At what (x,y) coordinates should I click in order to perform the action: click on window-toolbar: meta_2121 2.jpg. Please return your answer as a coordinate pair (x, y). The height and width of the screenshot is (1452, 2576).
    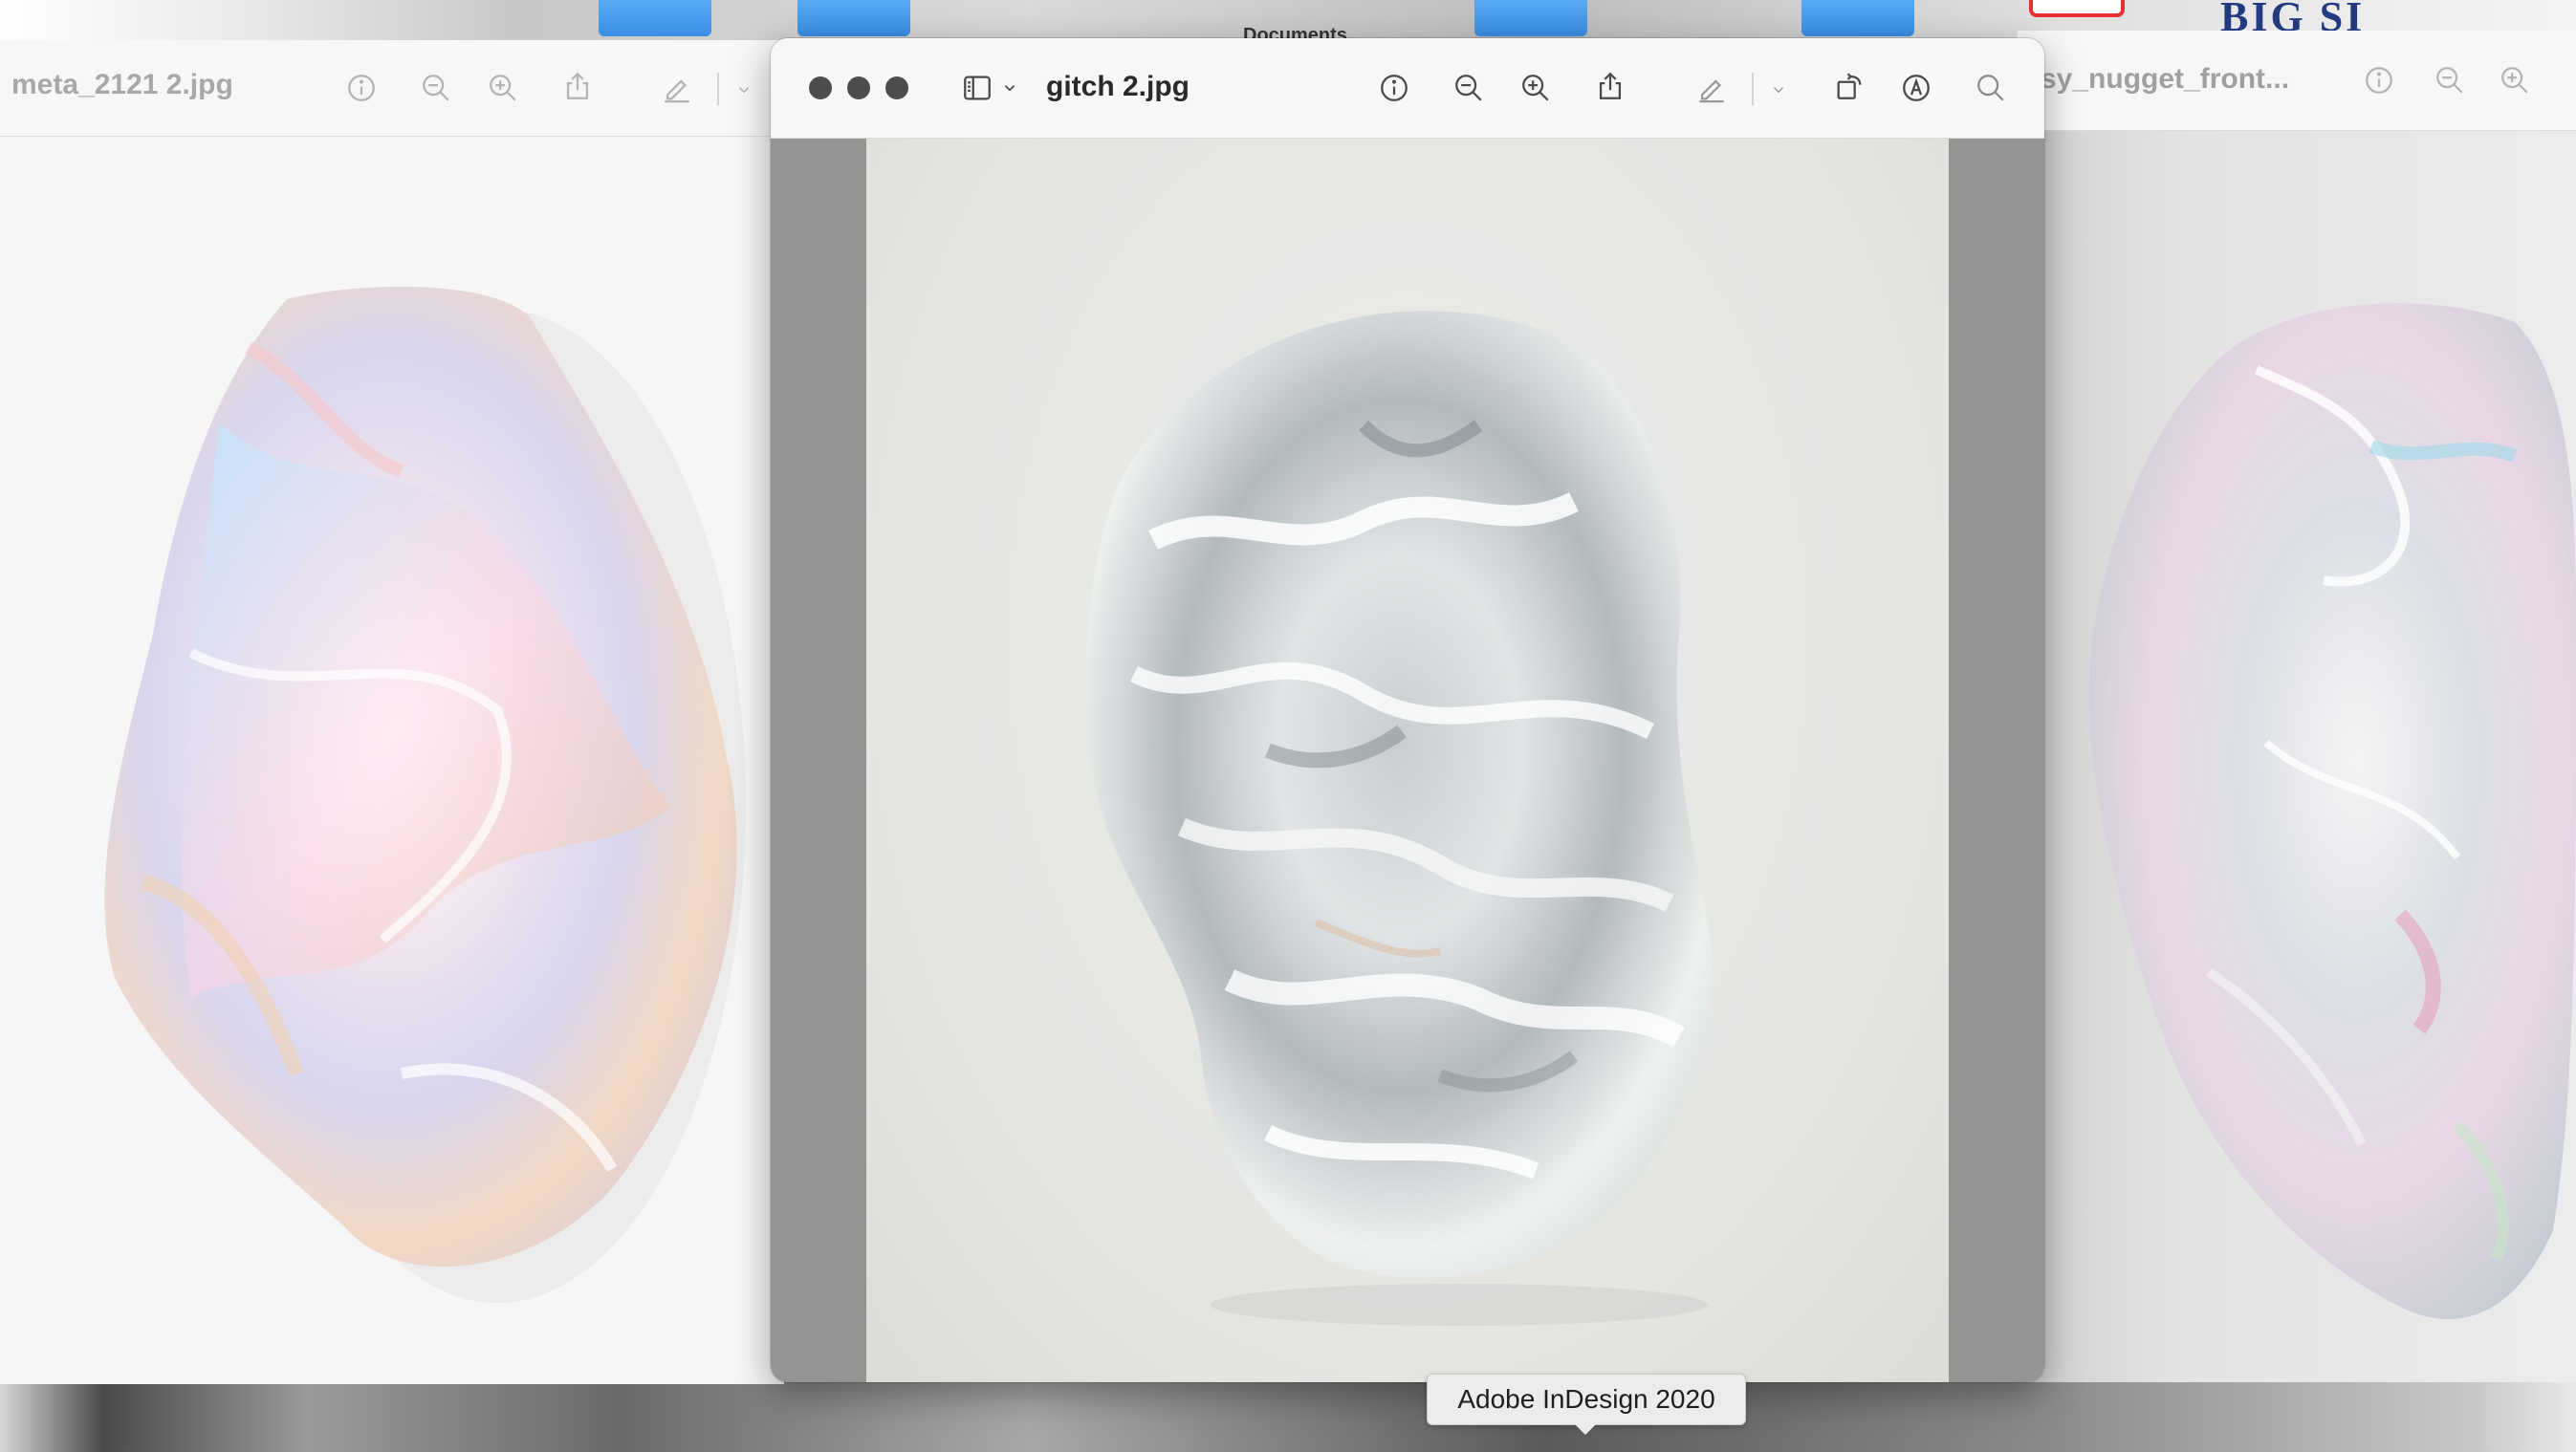
    Looking at the image, I should click on (392, 88).